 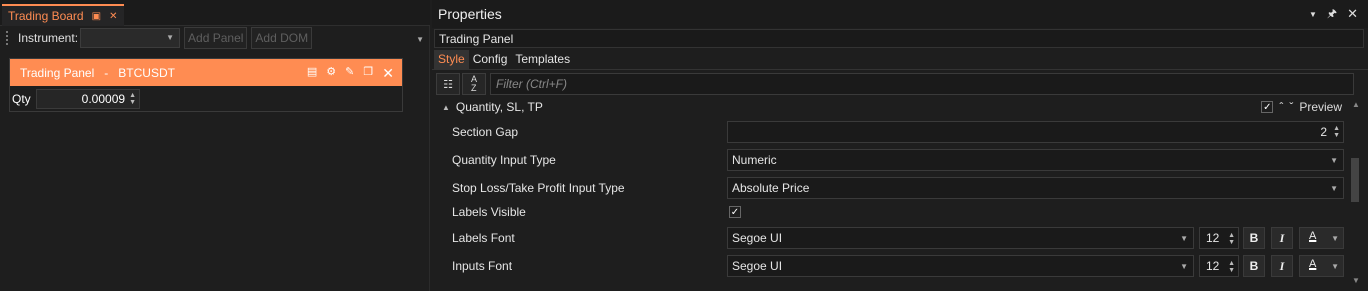 What do you see at coordinates (542, 59) in the screenshot?
I see `tab-templates: Templates` at bounding box center [542, 59].